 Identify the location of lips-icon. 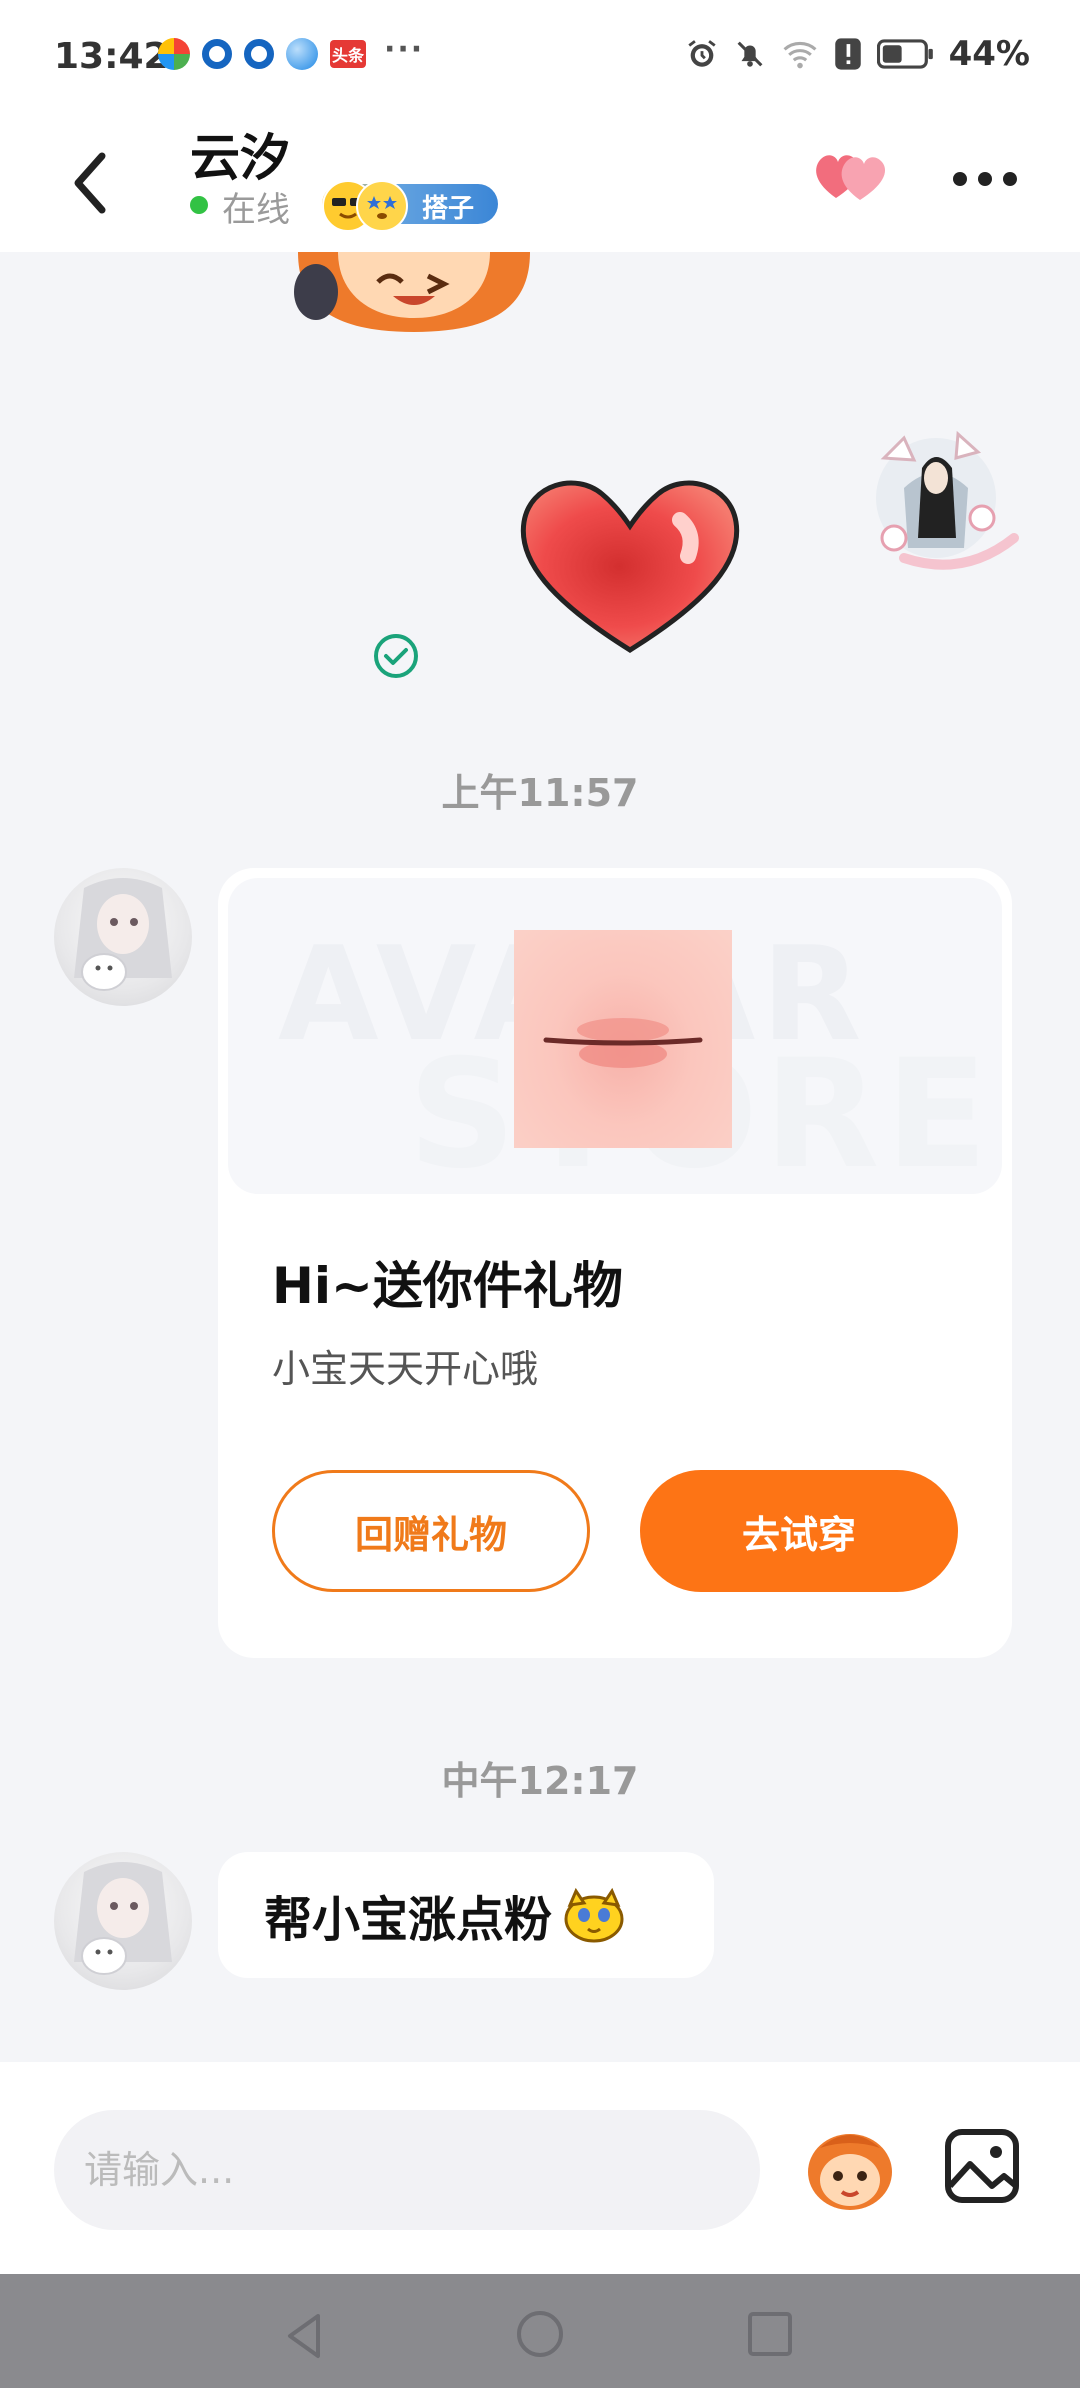
(623, 1043).